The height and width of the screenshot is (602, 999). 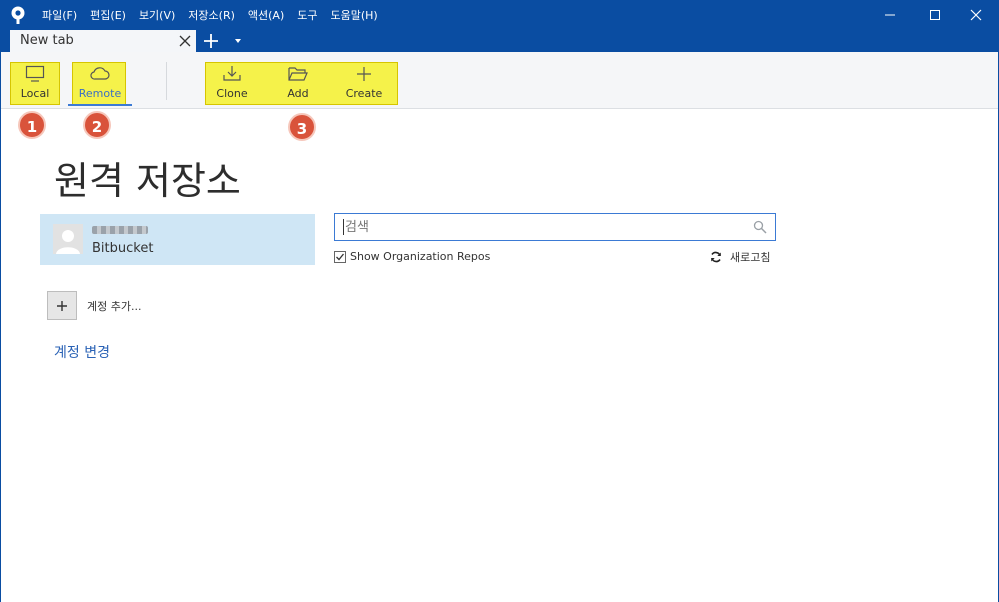 I want to click on tab-new-tab: New tab, so click(x=103, y=41).